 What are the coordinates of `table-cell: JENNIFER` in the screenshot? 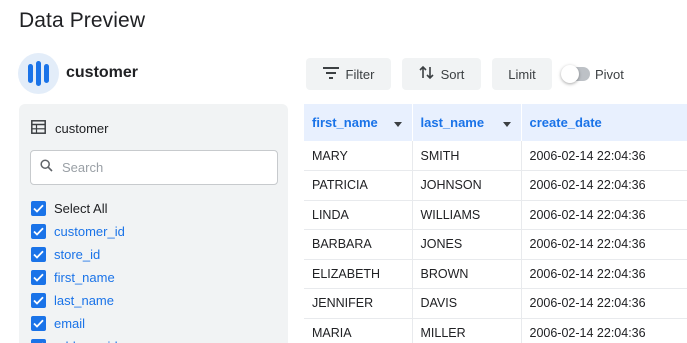 It's located at (358, 303).